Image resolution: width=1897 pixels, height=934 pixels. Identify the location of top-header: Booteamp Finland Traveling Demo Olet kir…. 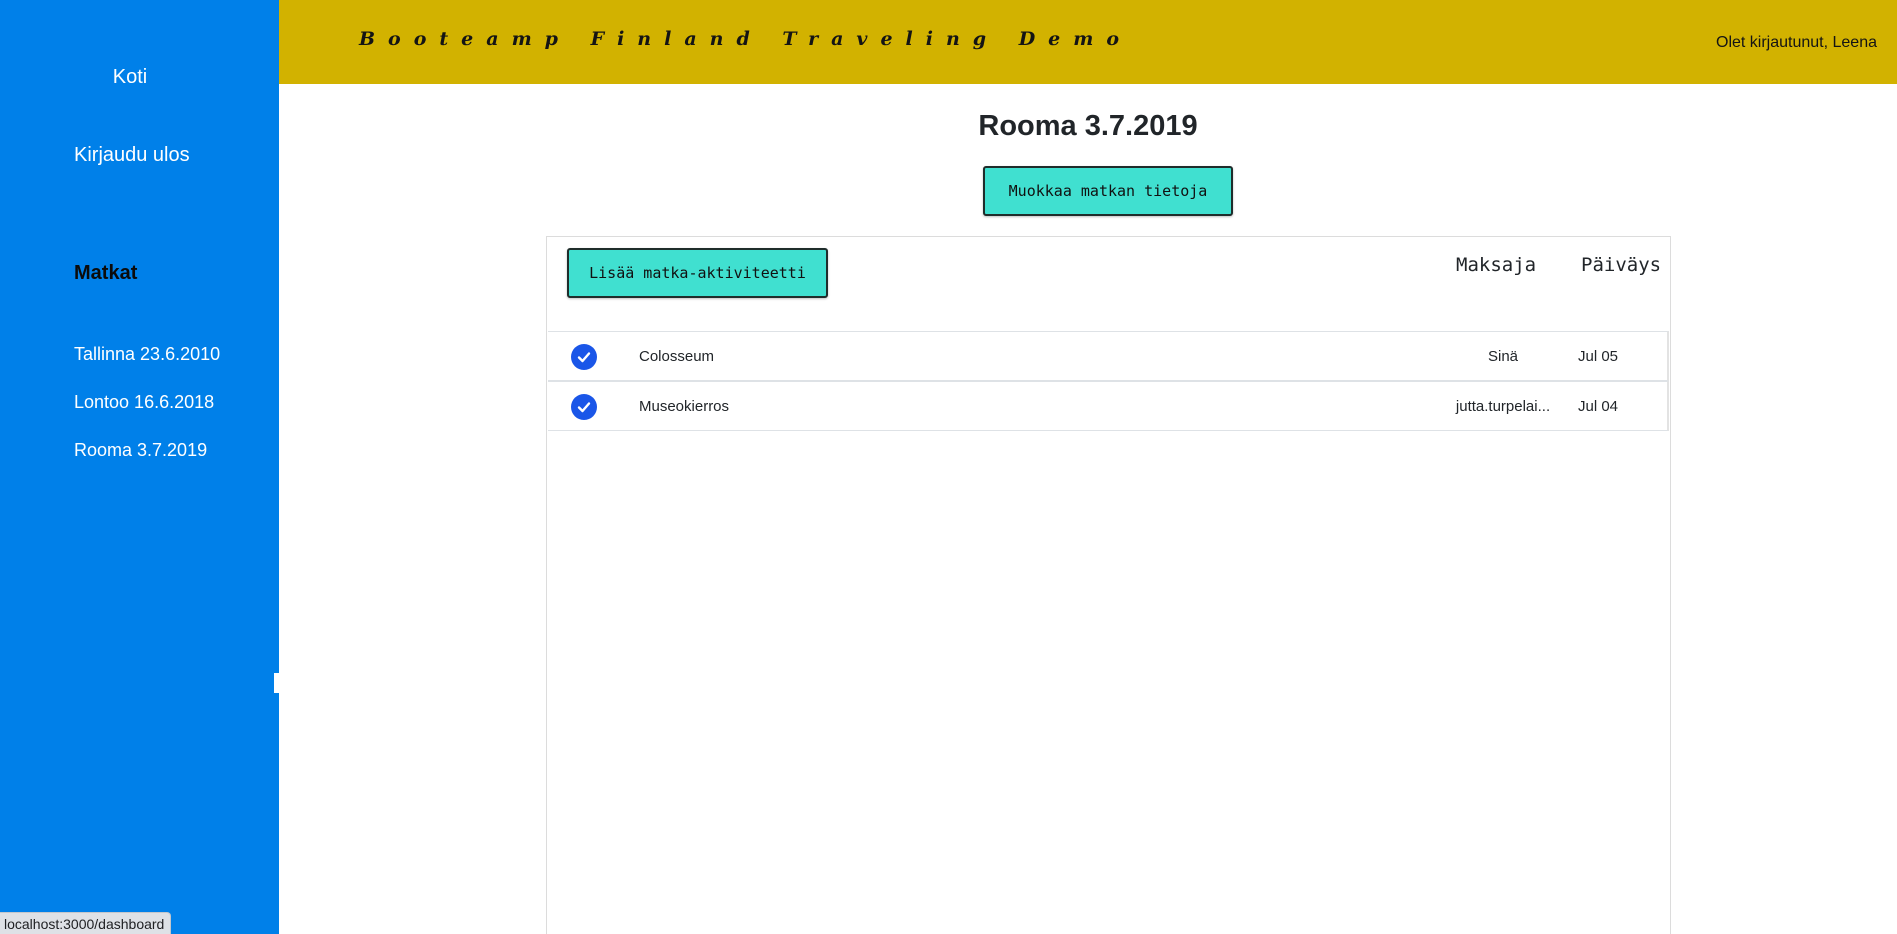
(1088, 42).